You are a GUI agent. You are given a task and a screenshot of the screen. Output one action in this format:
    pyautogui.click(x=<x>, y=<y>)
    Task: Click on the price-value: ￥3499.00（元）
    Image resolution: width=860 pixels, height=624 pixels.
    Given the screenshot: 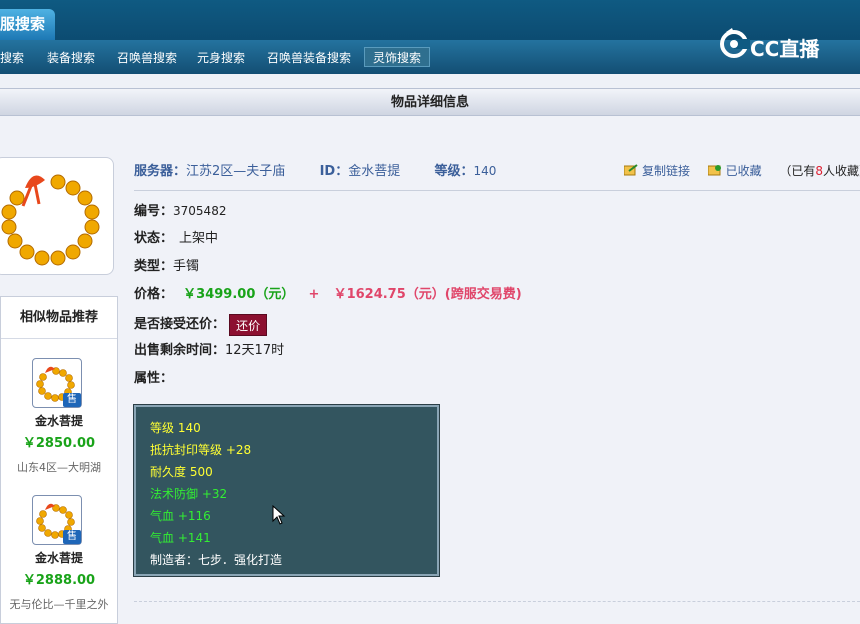 What is the action you would take?
    pyautogui.click(x=239, y=294)
    